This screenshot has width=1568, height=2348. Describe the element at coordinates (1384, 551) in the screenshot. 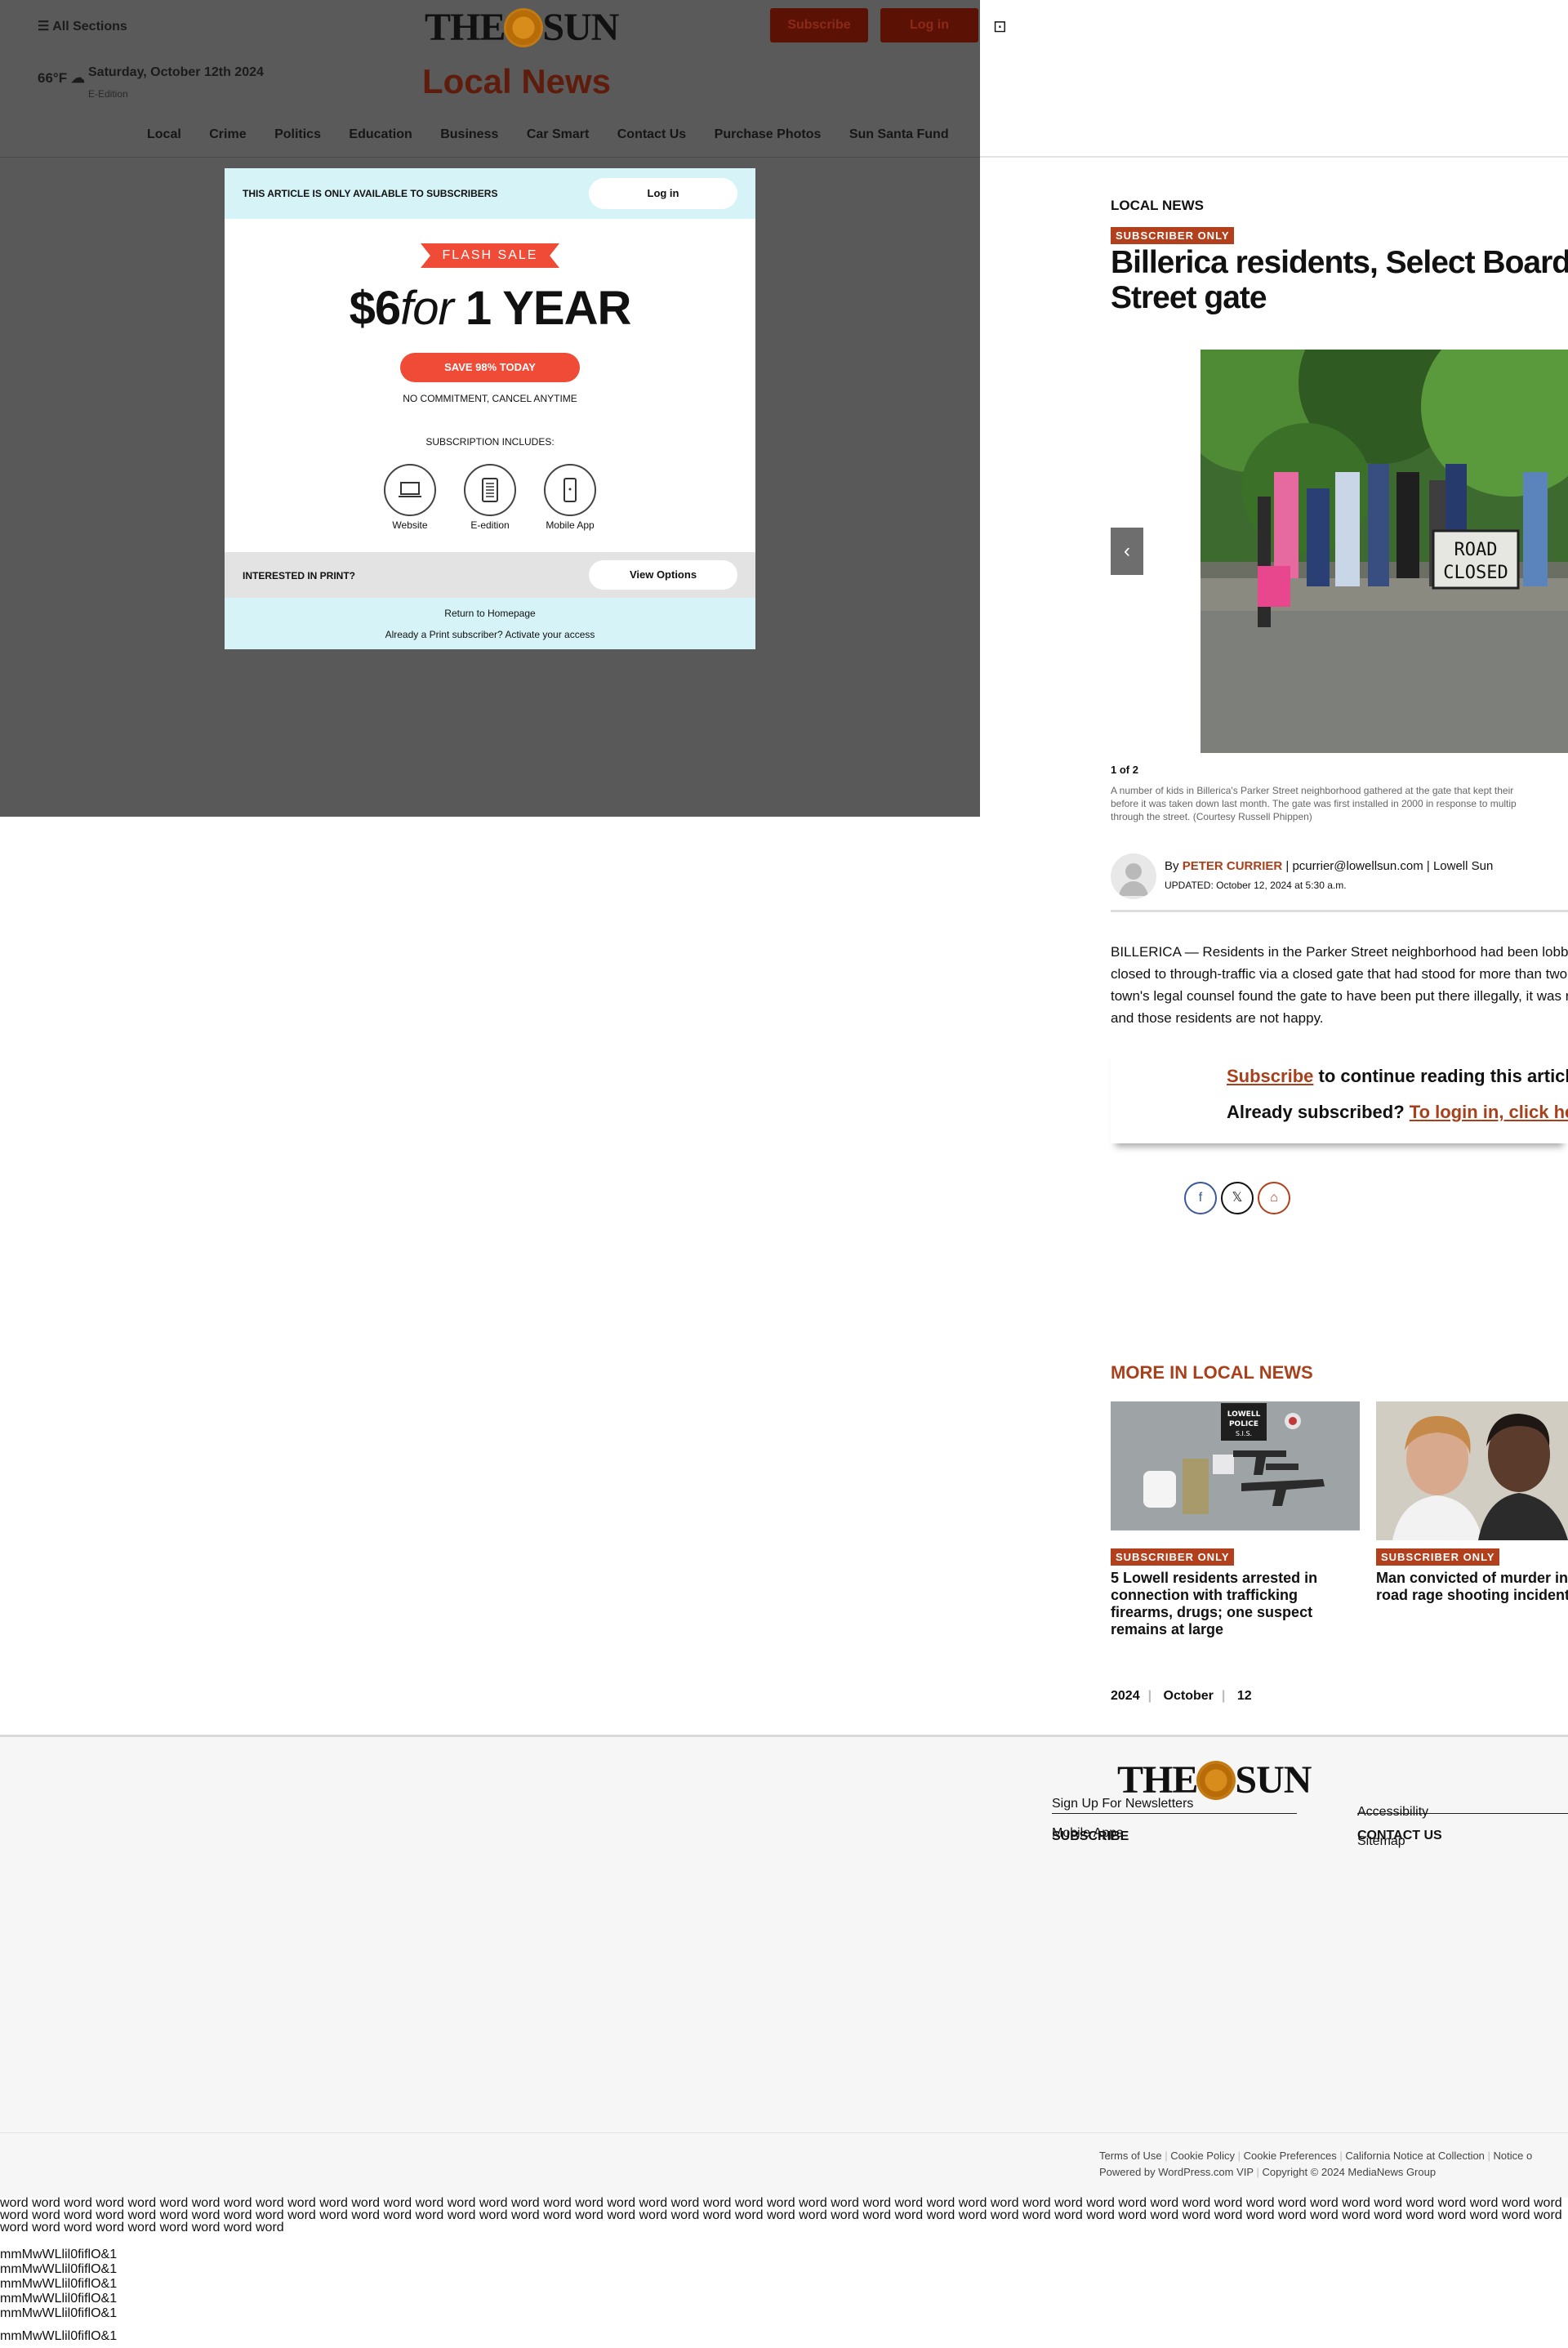

I see `article-photo: ROAD CLOSED` at that location.